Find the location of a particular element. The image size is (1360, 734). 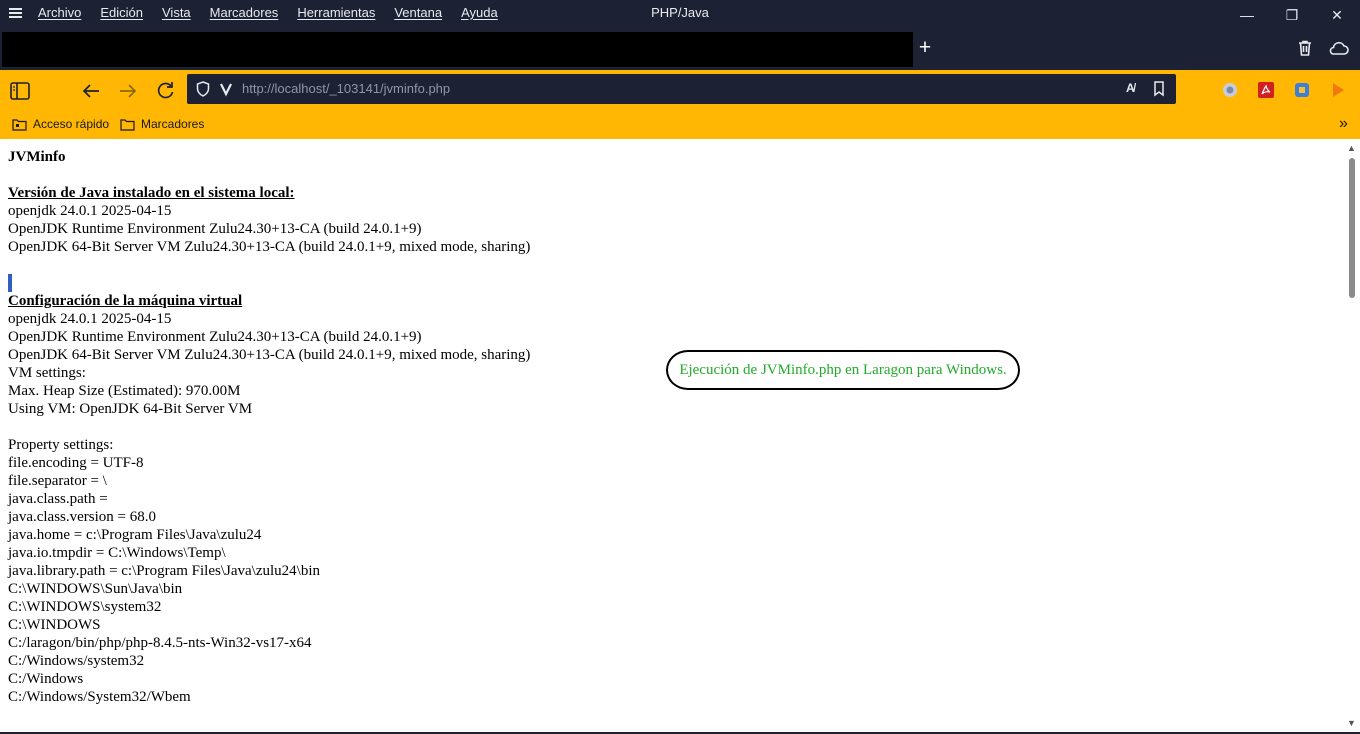

address-bar: http://localhost/_103141/jvminfo.php A̸ is located at coordinates (681, 89).